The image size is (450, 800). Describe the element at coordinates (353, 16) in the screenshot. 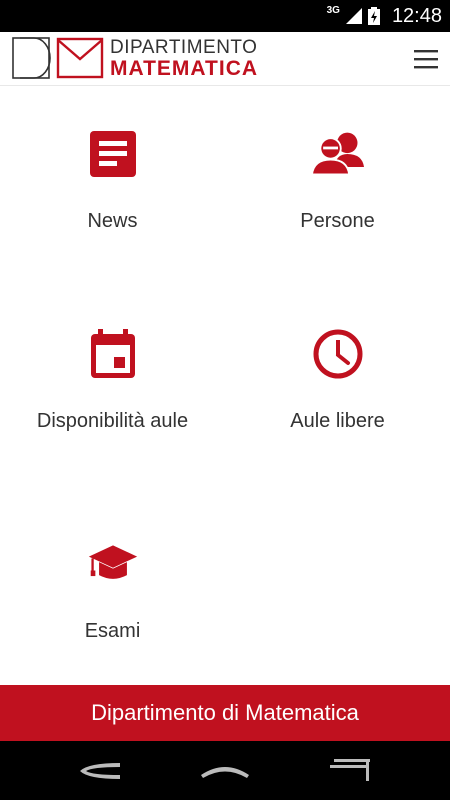

I see `signal-icon` at that location.